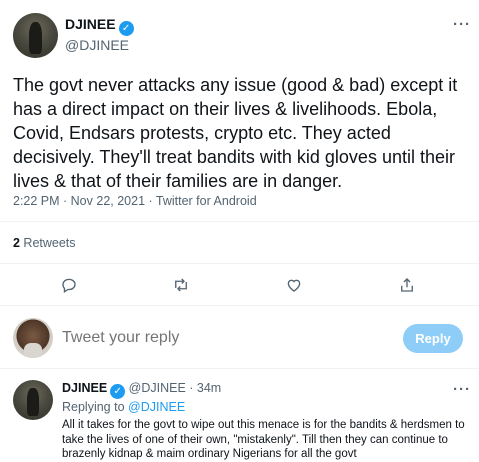 This screenshot has height=462, width=479. What do you see at coordinates (33, 338) in the screenshot?
I see `current-user-avatar` at bounding box center [33, 338].